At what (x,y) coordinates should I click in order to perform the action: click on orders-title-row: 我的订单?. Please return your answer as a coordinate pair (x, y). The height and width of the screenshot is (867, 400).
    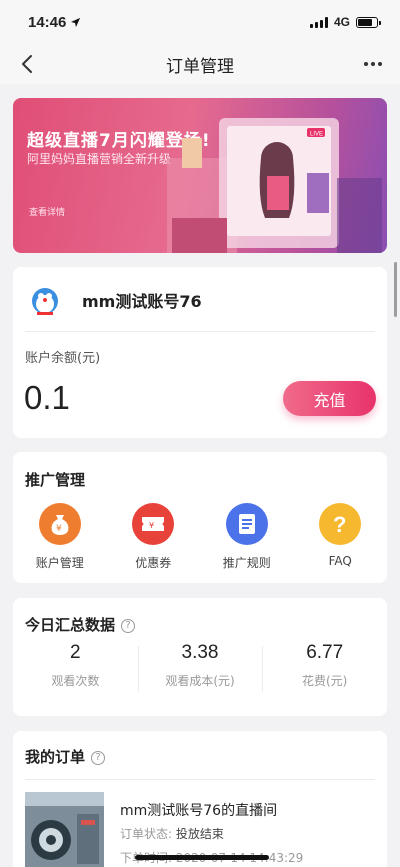
    Looking at the image, I should click on (65, 756).